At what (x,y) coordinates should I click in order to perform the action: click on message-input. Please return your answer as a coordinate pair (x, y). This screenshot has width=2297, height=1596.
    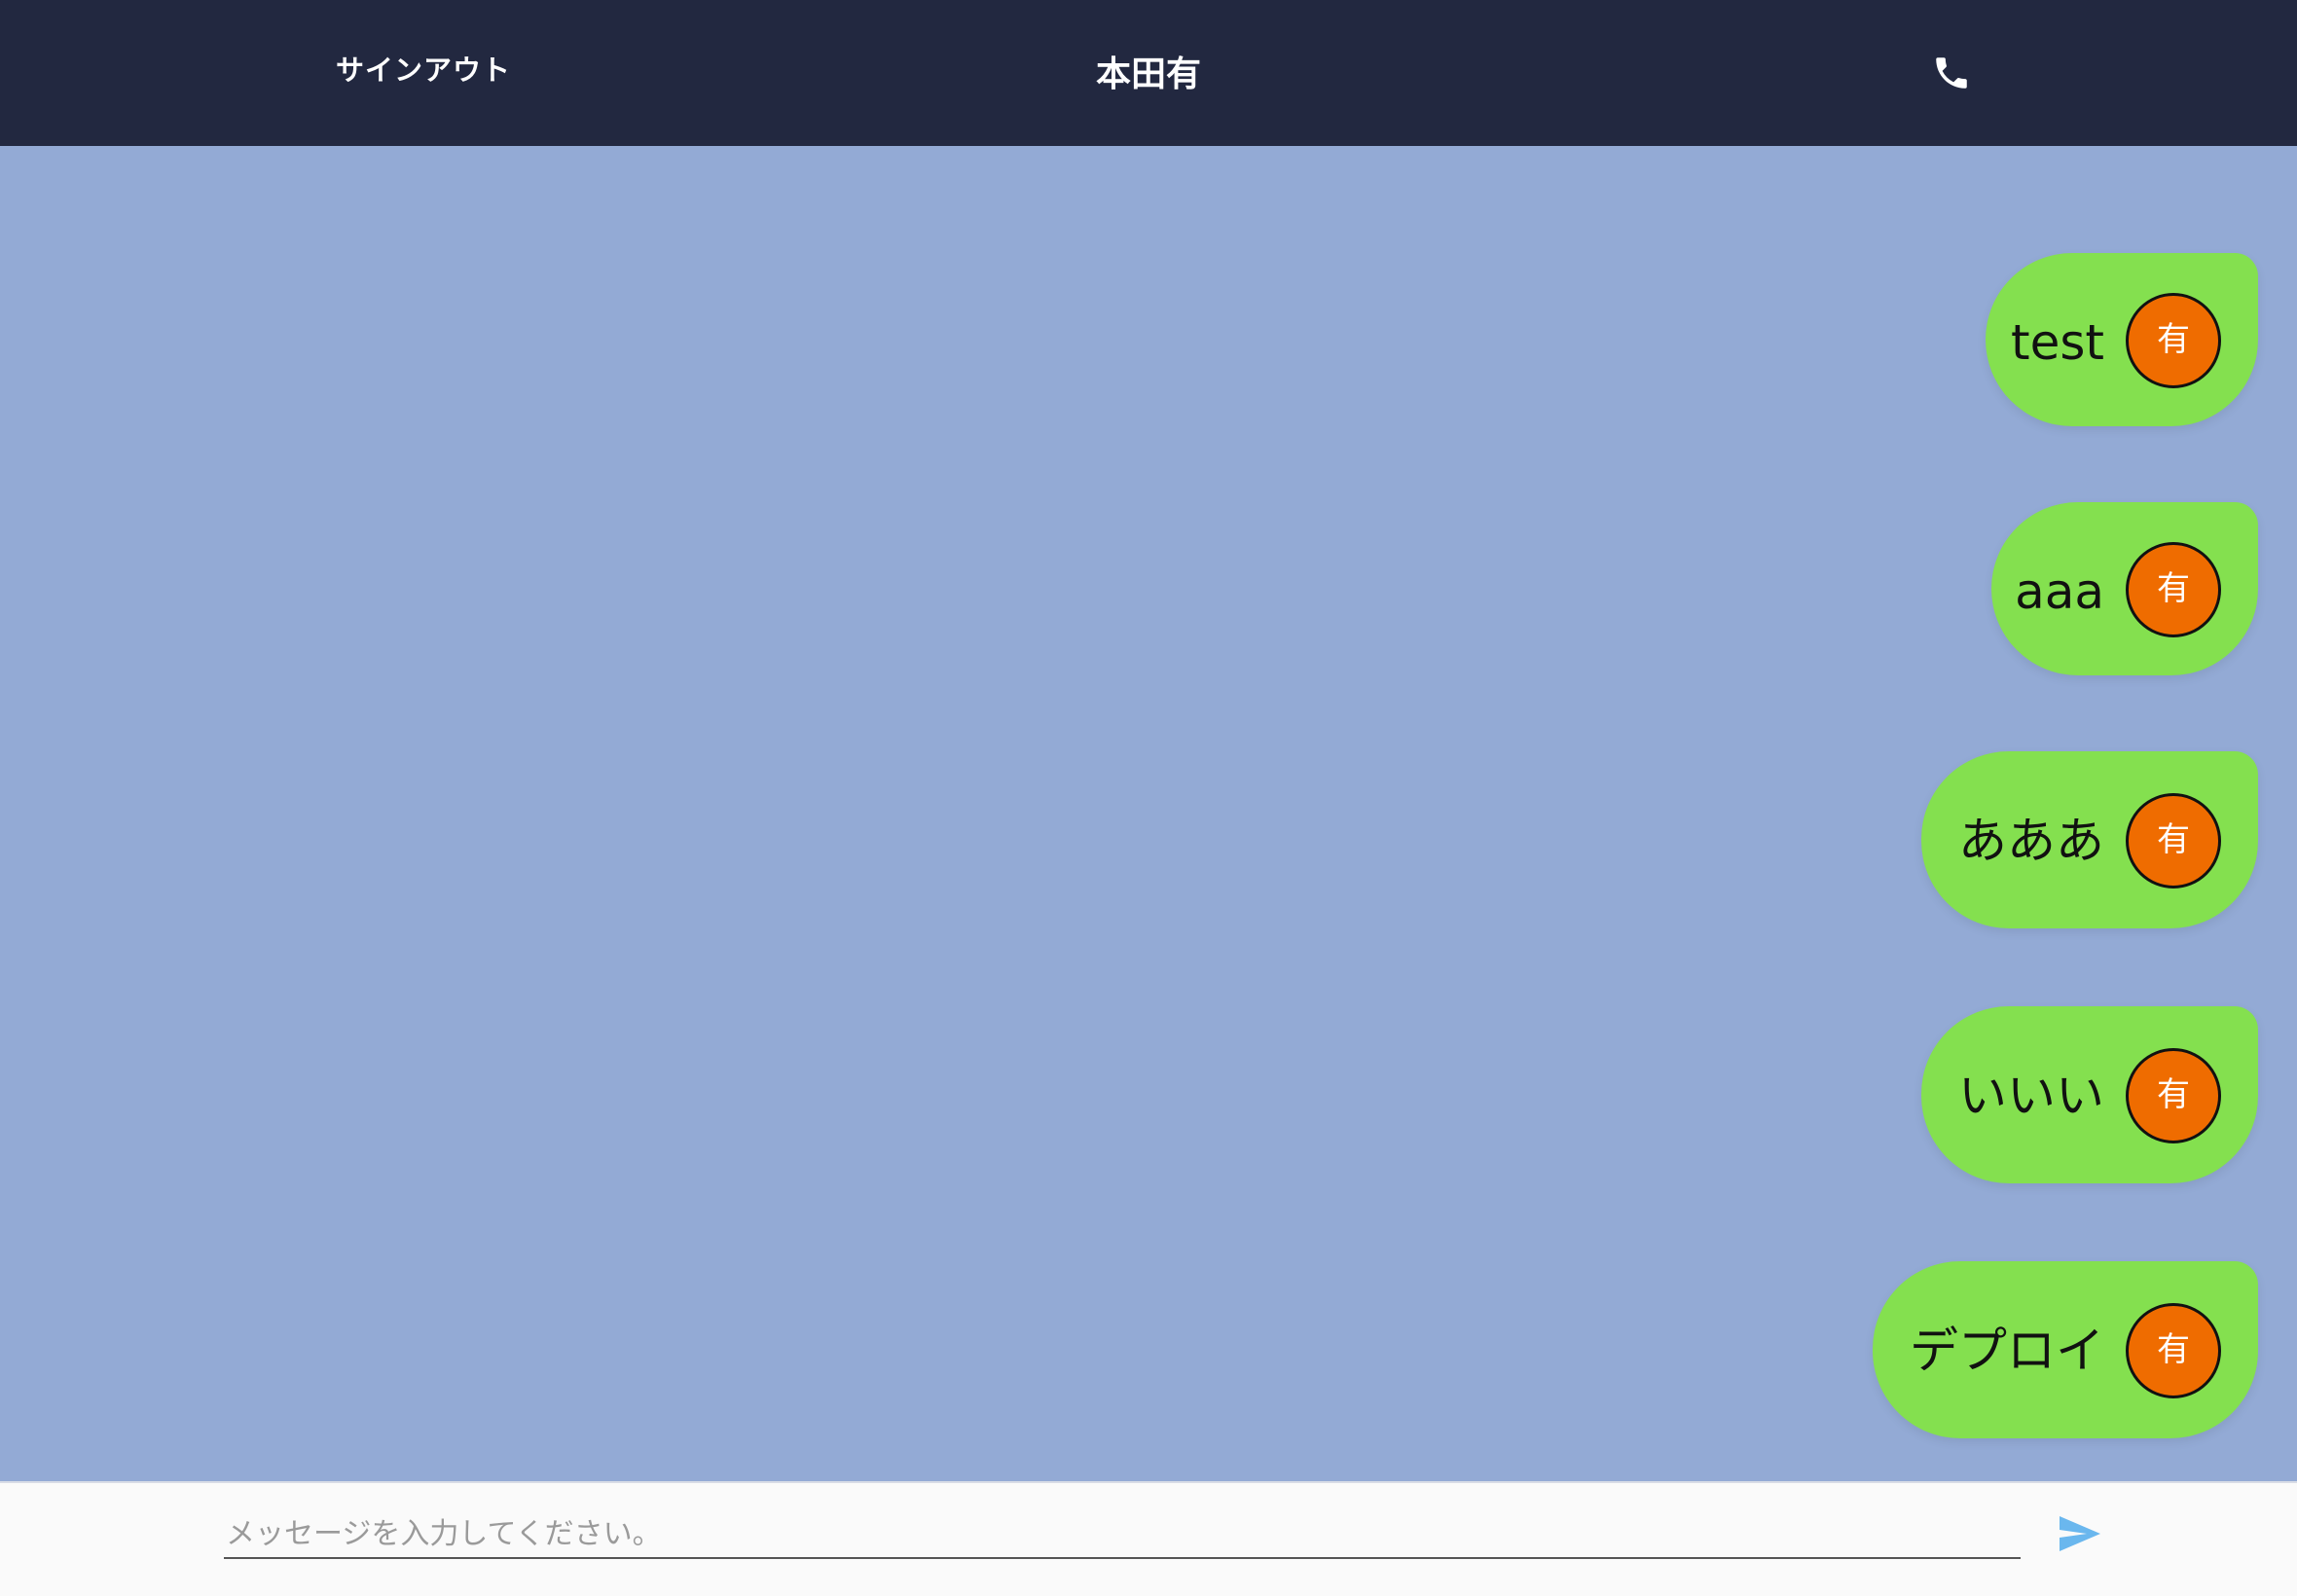
    Looking at the image, I should click on (1122, 1534).